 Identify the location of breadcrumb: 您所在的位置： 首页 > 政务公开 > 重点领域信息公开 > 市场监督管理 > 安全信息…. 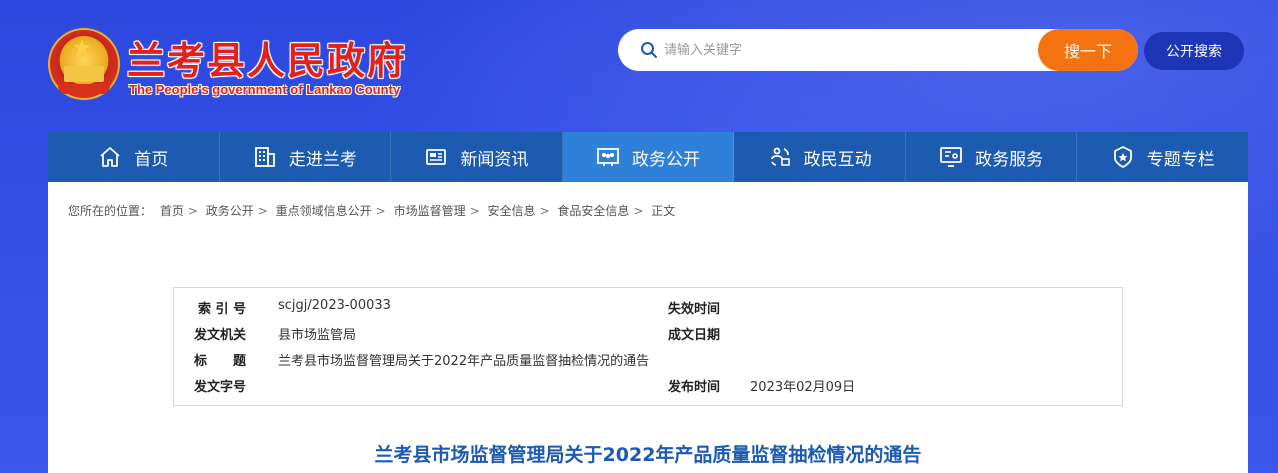
(373, 210).